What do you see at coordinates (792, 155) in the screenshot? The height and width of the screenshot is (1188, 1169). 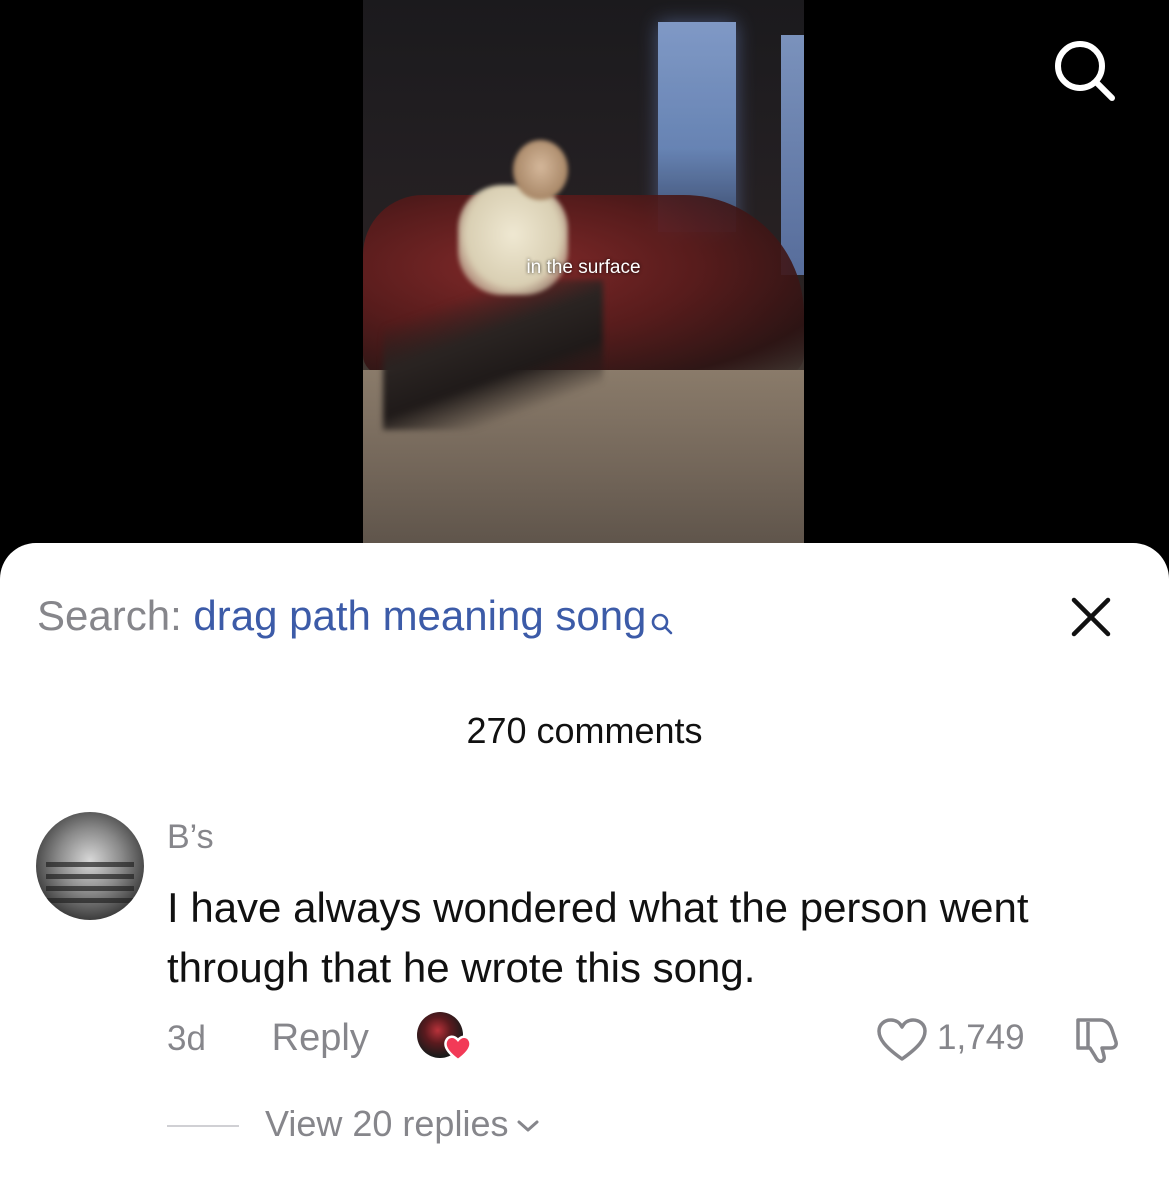 I see `video-window-light` at bounding box center [792, 155].